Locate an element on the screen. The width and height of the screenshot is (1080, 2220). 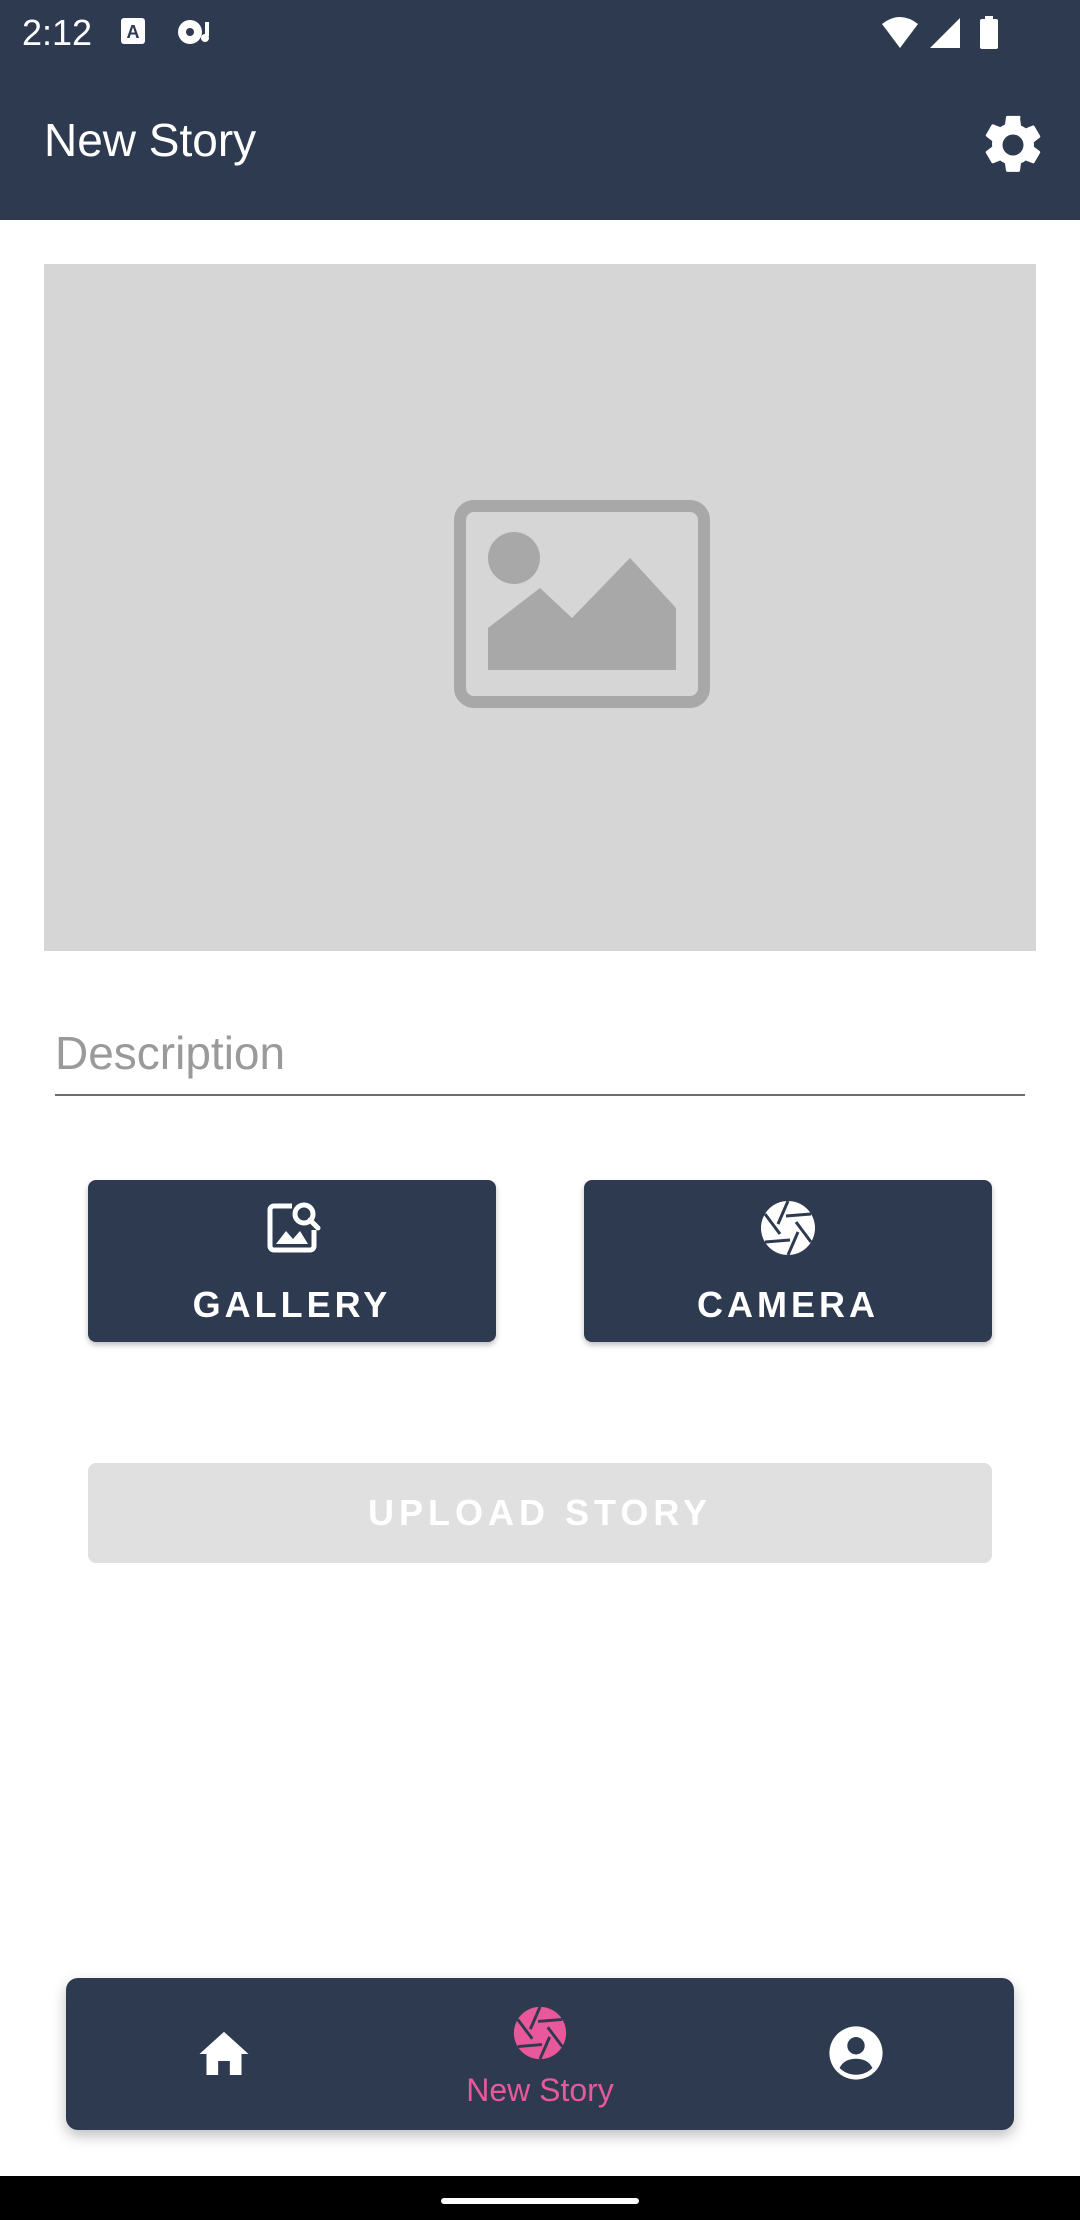
upload-story-button: UPLOAD STORY is located at coordinates (540, 1513).